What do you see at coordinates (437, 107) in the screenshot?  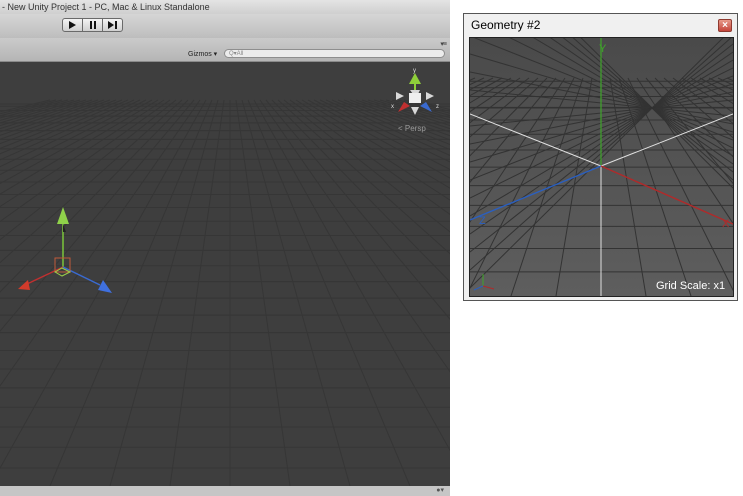 I see `gizmo-z-label: z` at bounding box center [437, 107].